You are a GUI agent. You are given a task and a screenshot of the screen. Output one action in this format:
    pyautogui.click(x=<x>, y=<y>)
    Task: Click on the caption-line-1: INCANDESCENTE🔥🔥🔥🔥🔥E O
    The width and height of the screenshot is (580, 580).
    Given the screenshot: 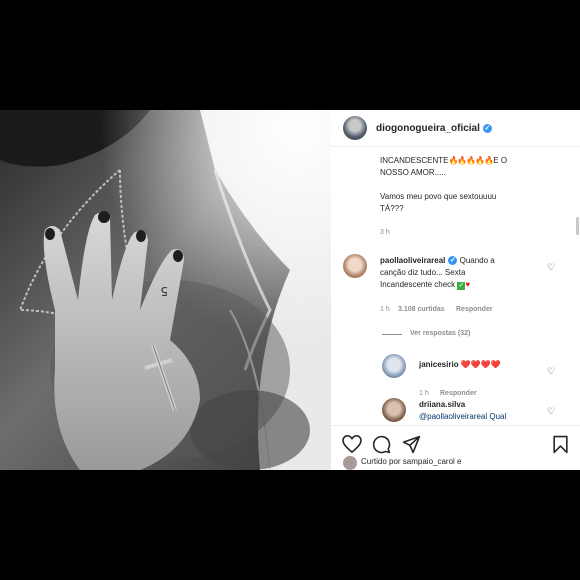 What is the action you would take?
    pyautogui.click(x=444, y=160)
    